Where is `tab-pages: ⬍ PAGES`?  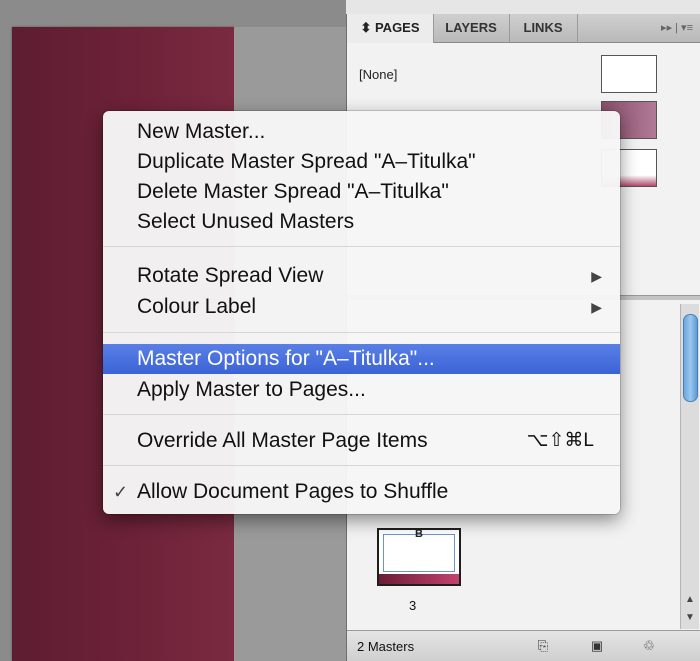 tab-pages: ⬍ PAGES is located at coordinates (390, 28).